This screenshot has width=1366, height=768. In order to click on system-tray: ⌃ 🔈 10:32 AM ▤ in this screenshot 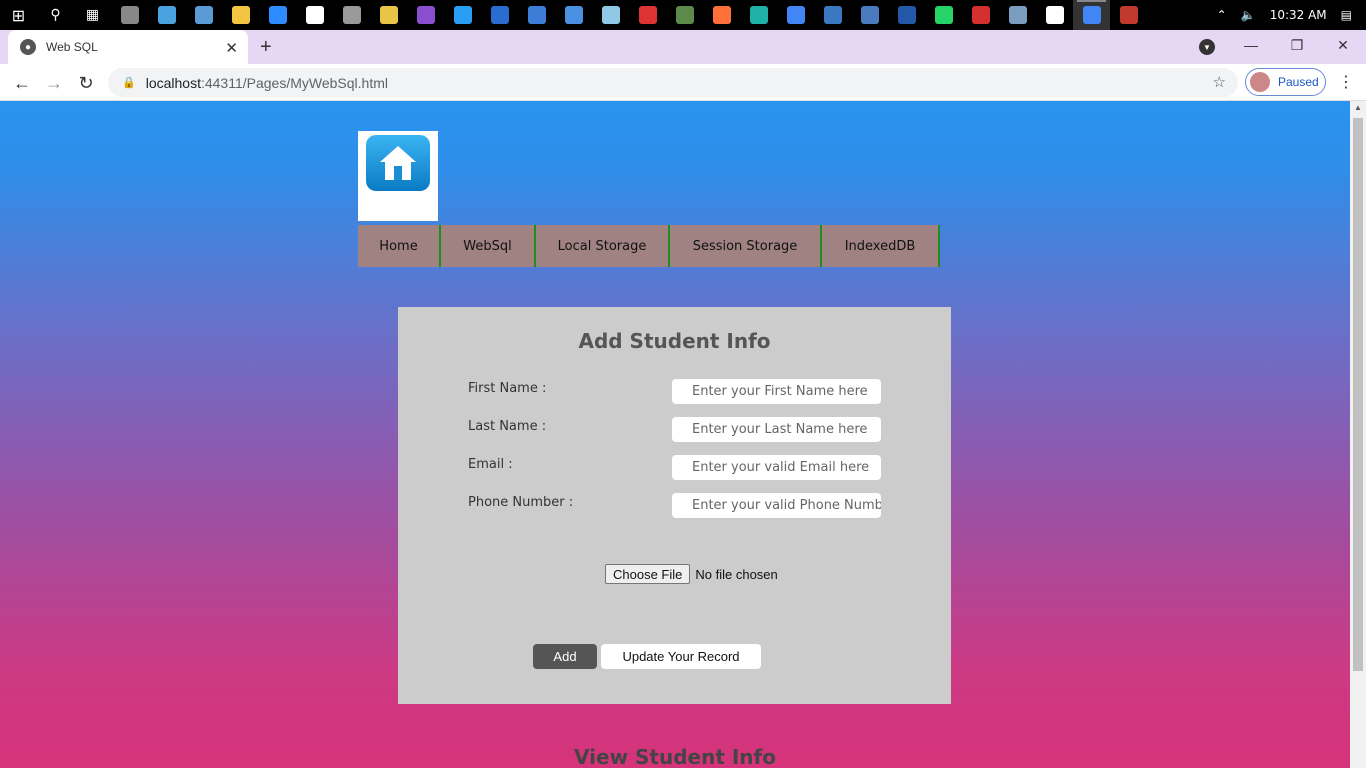, I will do `click(1291, 15)`.